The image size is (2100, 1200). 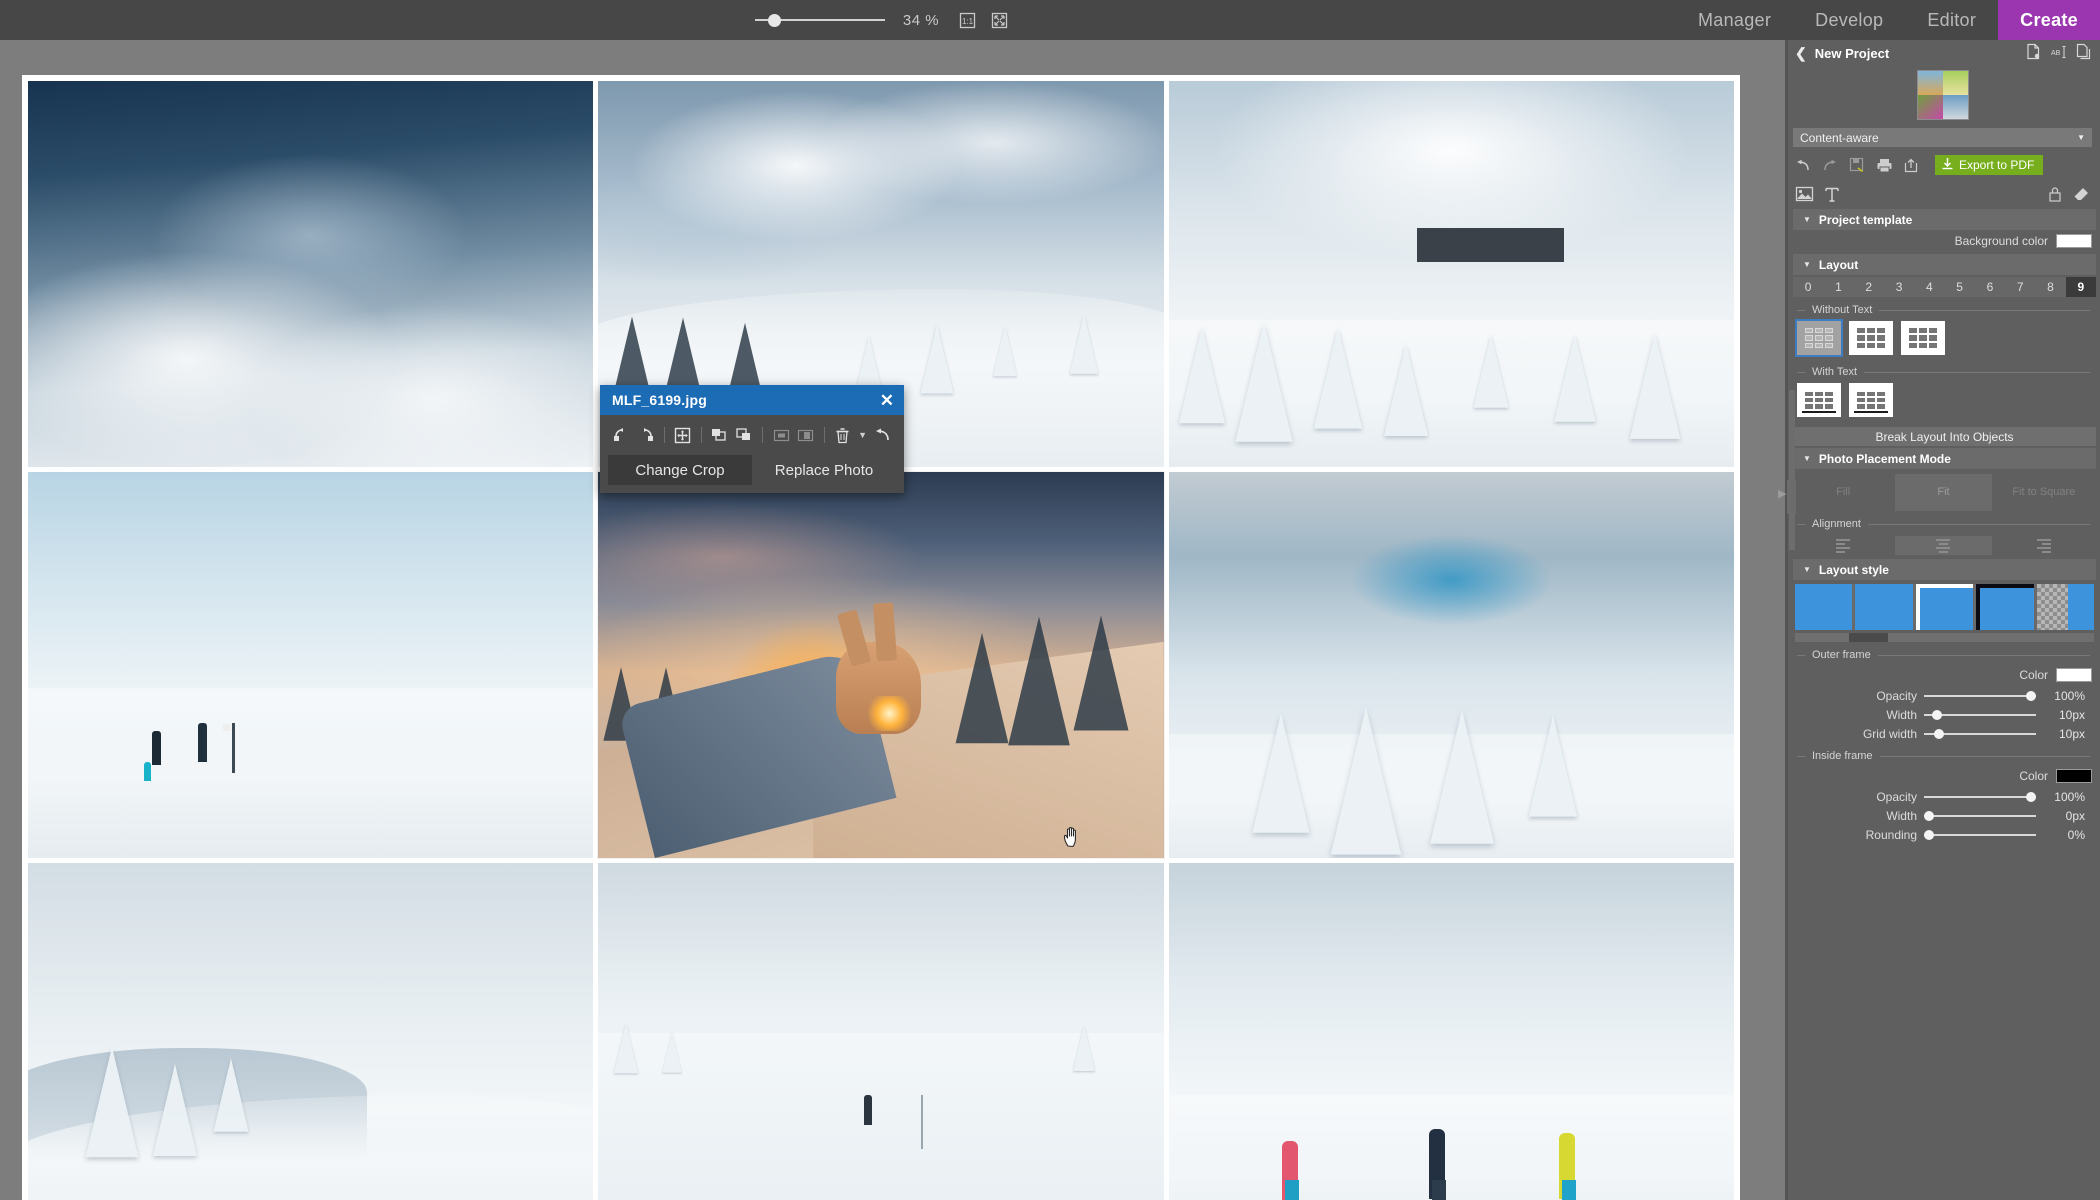 What do you see at coordinates (719, 435) in the screenshot?
I see `bring-forward-icon` at bounding box center [719, 435].